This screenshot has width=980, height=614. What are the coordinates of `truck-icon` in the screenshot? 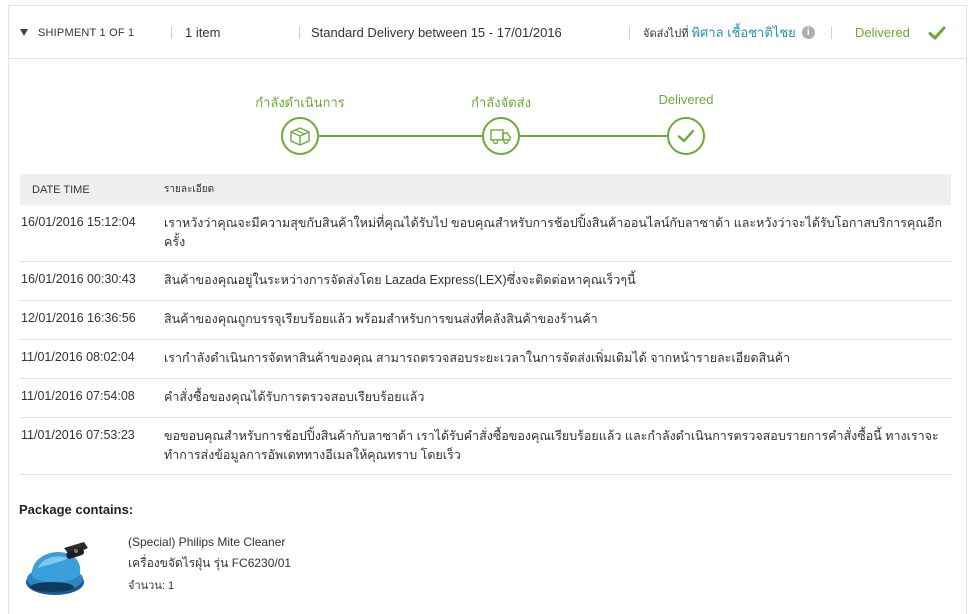 It's located at (500, 137).